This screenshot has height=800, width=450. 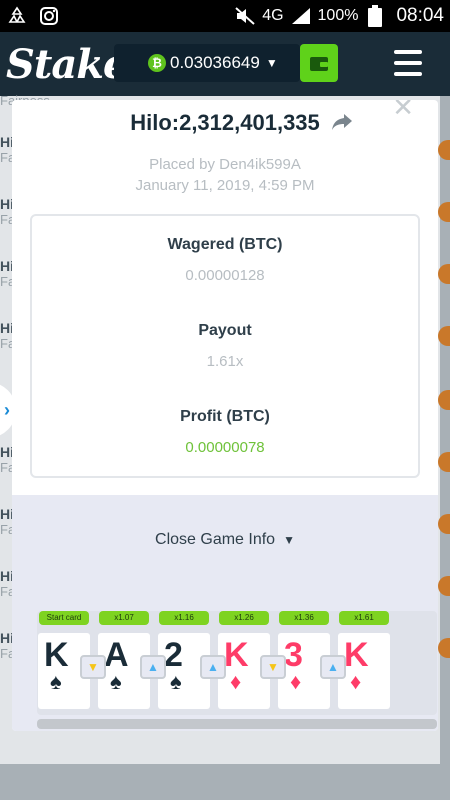 What do you see at coordinates (408, 63) in the screenshot?
I see `menu-button` at bounding box center [408, 63].